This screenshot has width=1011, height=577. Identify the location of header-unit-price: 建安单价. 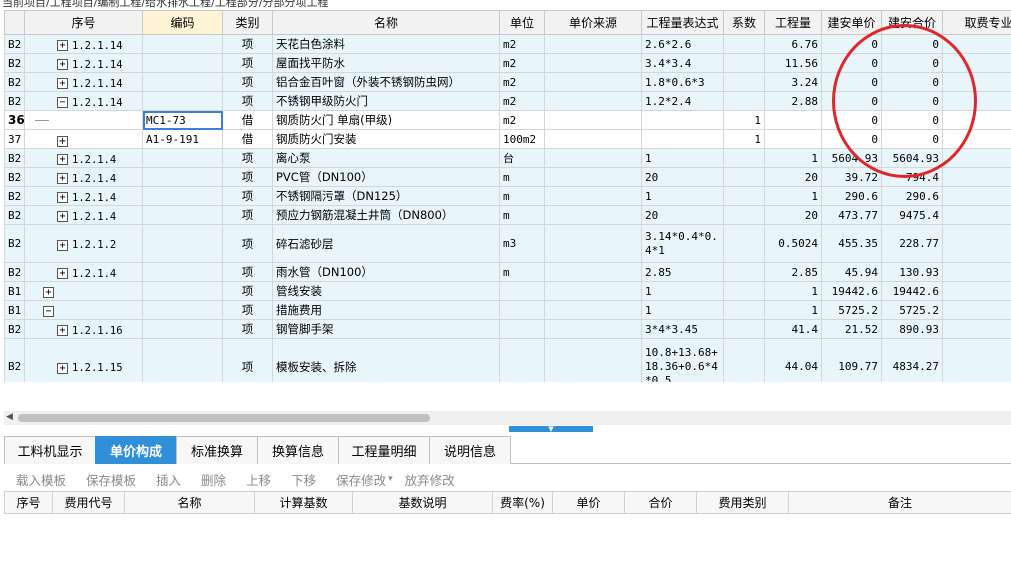
(851, 22).